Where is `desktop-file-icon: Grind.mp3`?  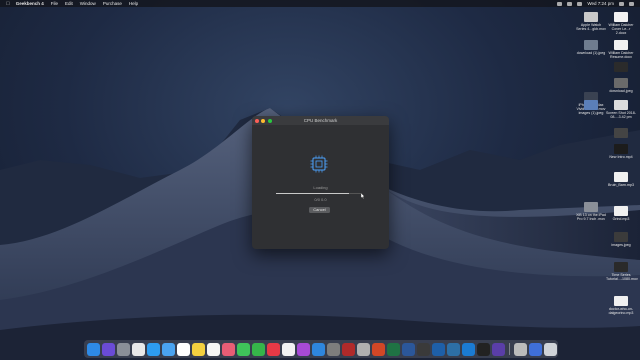
desktop-file-icon: Grind.mp3 is located at coordinates (621, 213).